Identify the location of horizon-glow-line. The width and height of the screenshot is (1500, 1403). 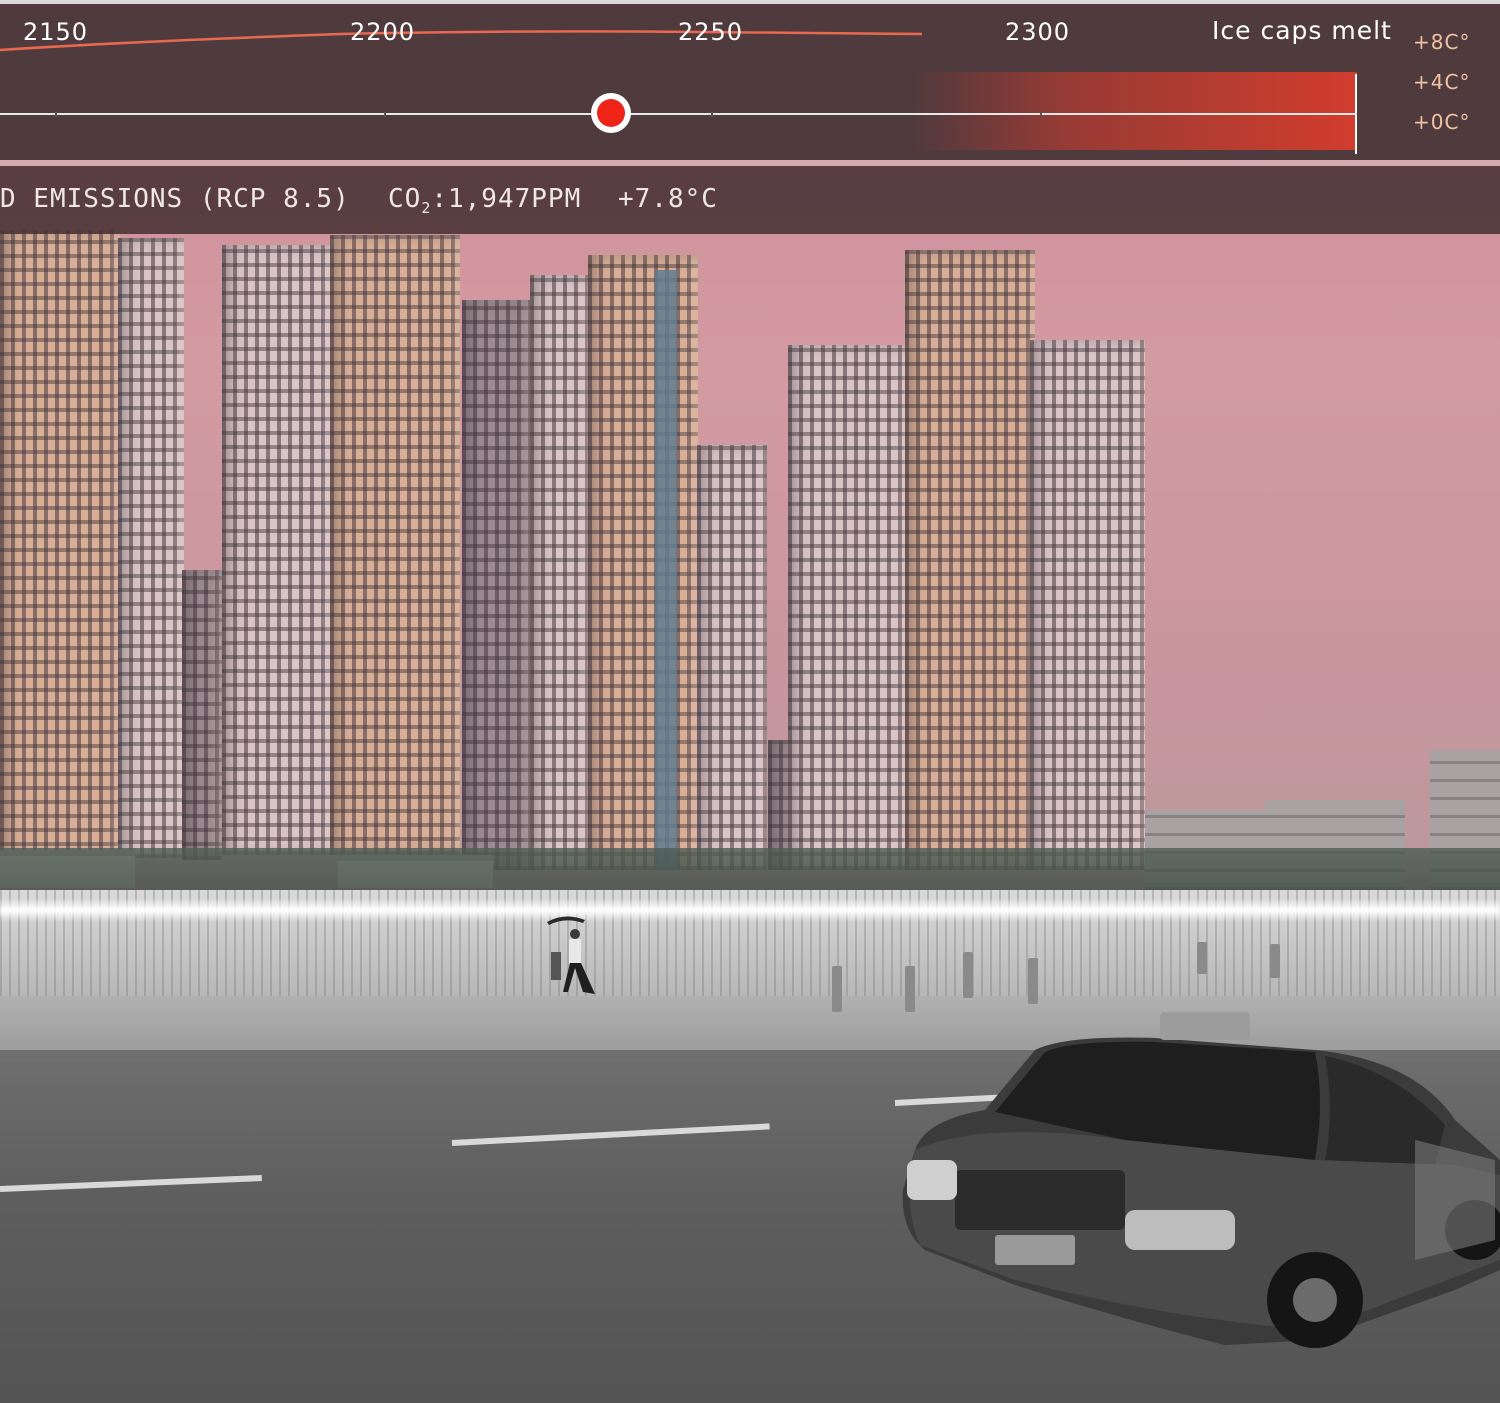
(750, 910).